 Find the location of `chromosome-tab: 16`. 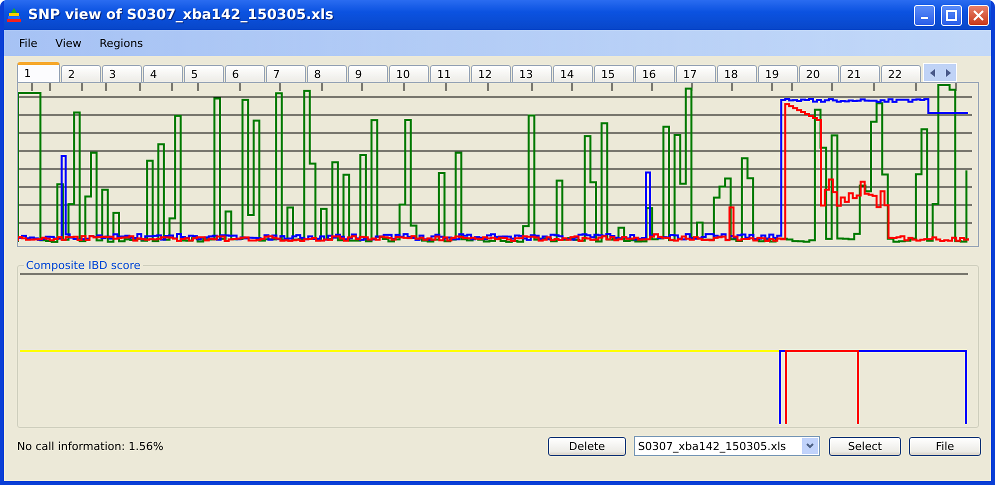

chromosome-tab: 16 is located at coordinates (655, 73).